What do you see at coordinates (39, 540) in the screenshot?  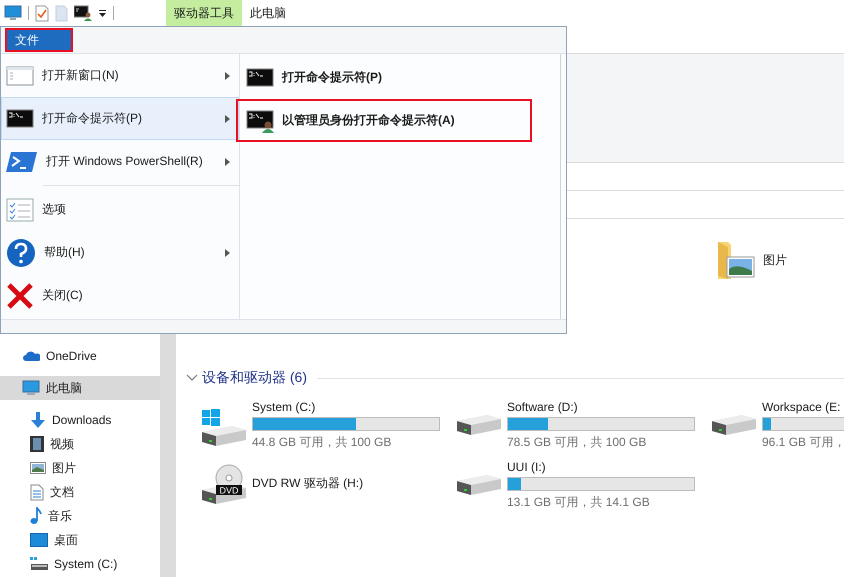 I see `desktop-icon` at bounding box center [39, 540].